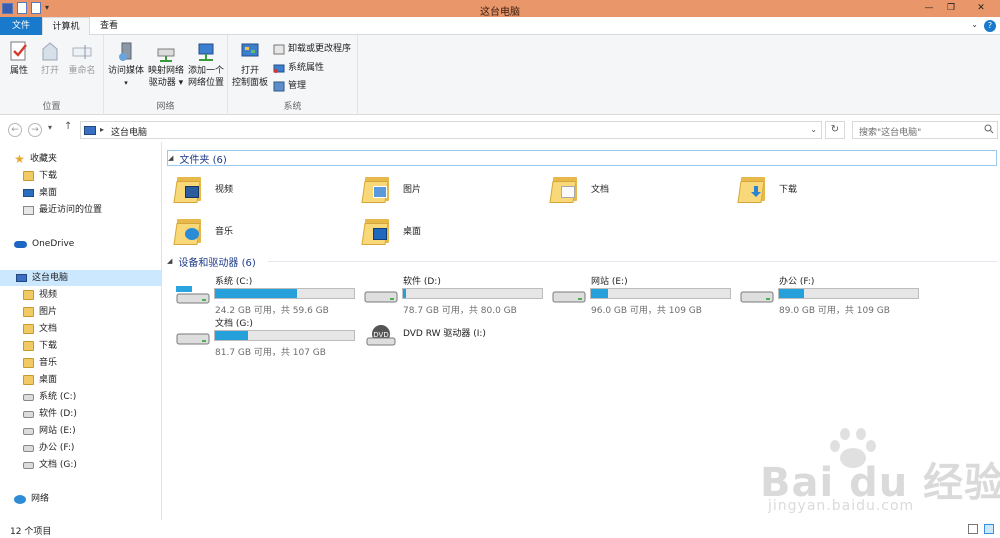  I want to click on drive-item-d: 软件 (D:) 78.7 GB 可用，共 80.0 GB, so click(447, 294).